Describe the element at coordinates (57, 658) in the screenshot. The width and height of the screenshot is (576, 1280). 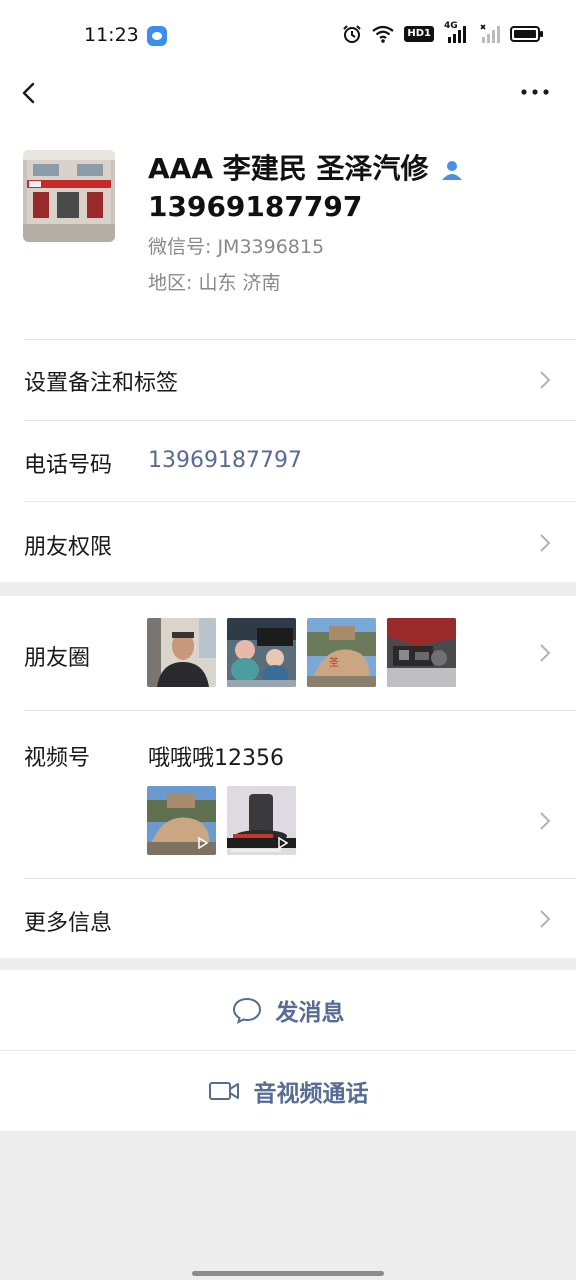
I see `moments-label: 朋友圈` at that location.